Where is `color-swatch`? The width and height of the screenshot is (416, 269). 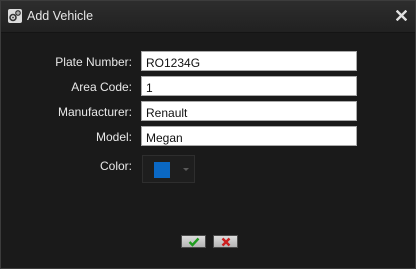
color-swatch is located at coordinates (162, 170).